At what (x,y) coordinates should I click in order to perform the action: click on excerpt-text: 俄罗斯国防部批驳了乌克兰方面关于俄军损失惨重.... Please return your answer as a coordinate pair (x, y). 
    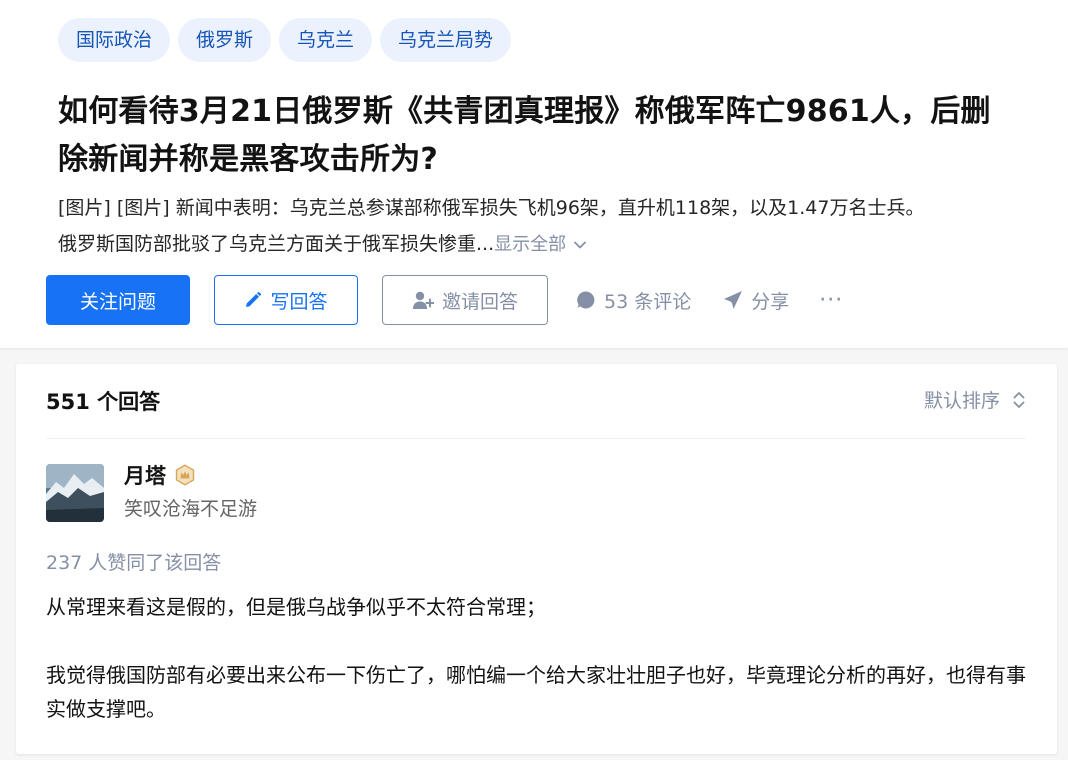
    Looking at the image, I should click on (276, 244).